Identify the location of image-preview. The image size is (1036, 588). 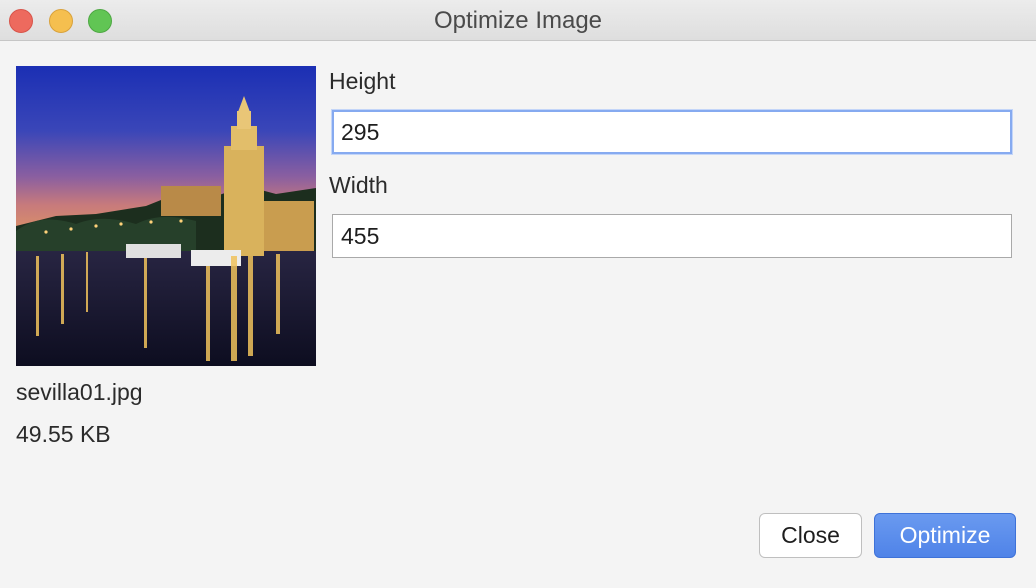
(166, 216).